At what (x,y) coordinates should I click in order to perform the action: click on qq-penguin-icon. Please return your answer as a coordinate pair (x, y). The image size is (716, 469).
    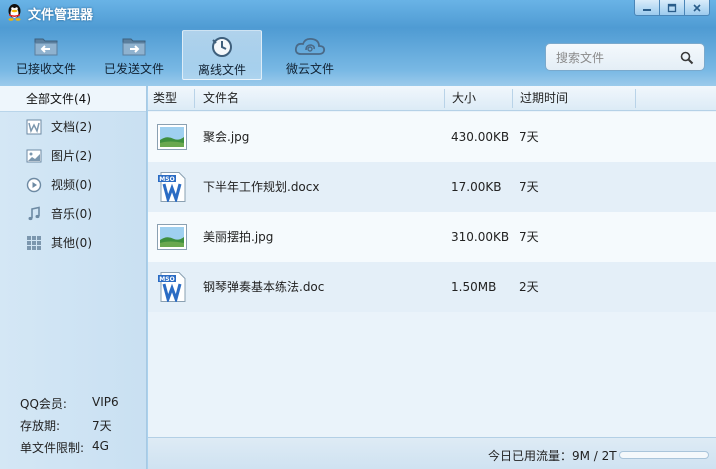
    Looking at the image, I should click on (14, 12).